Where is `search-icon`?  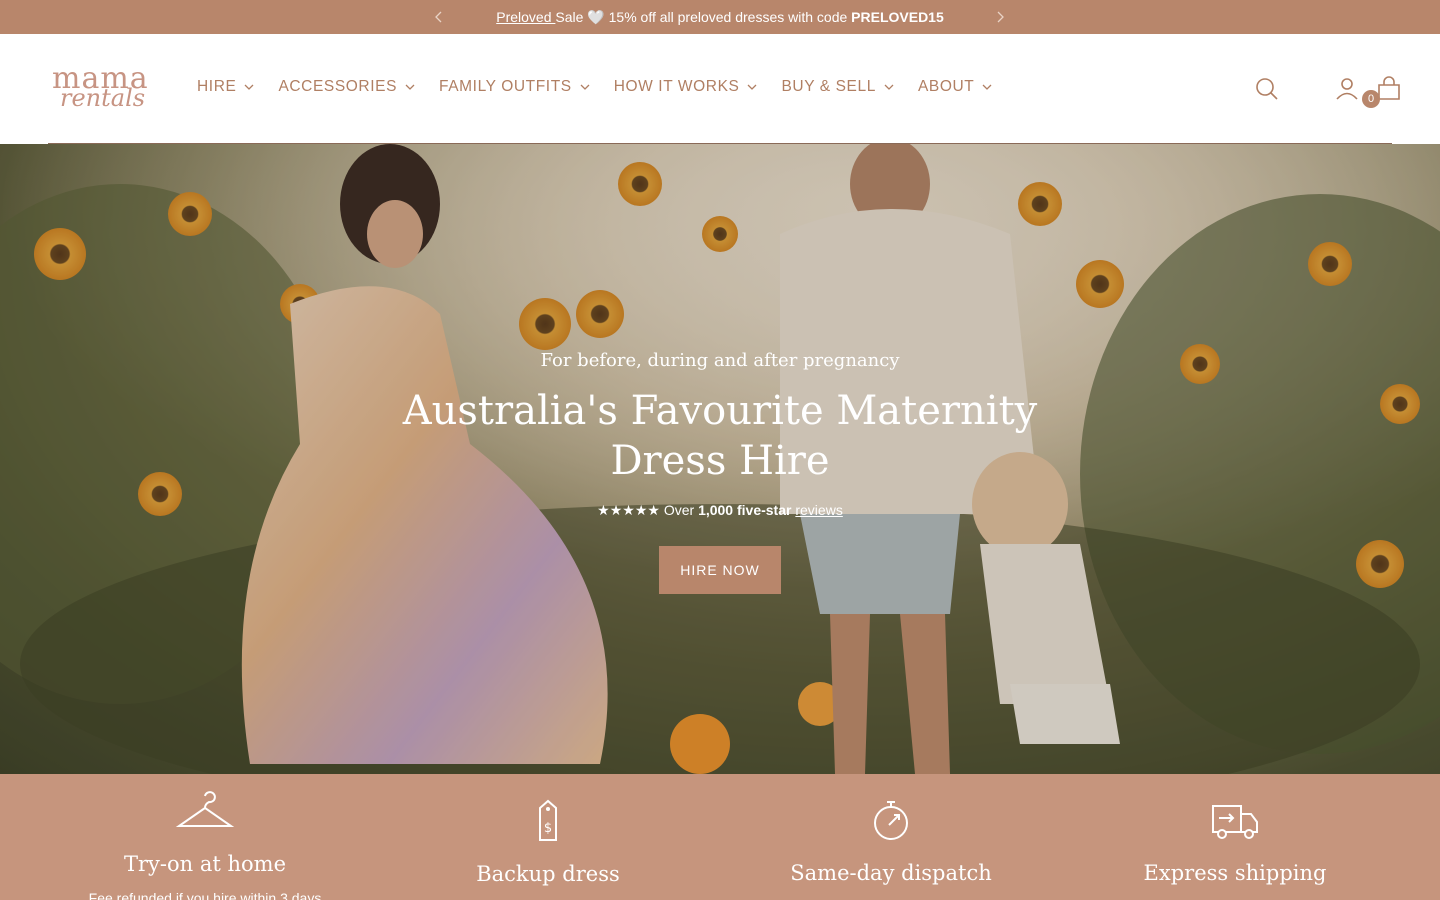 search-icon is located at coordinates (1267, 89).